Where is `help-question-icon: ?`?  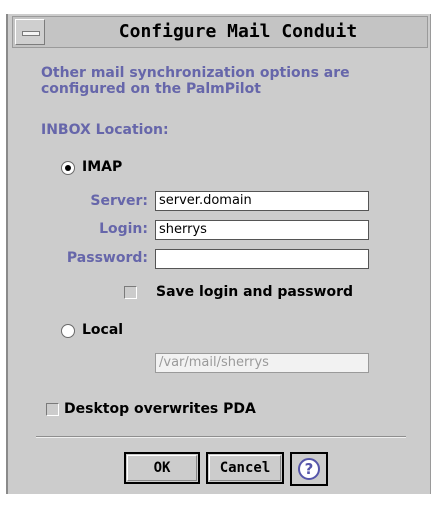 help-question-icon: ? is located at coordinates (309, 469).